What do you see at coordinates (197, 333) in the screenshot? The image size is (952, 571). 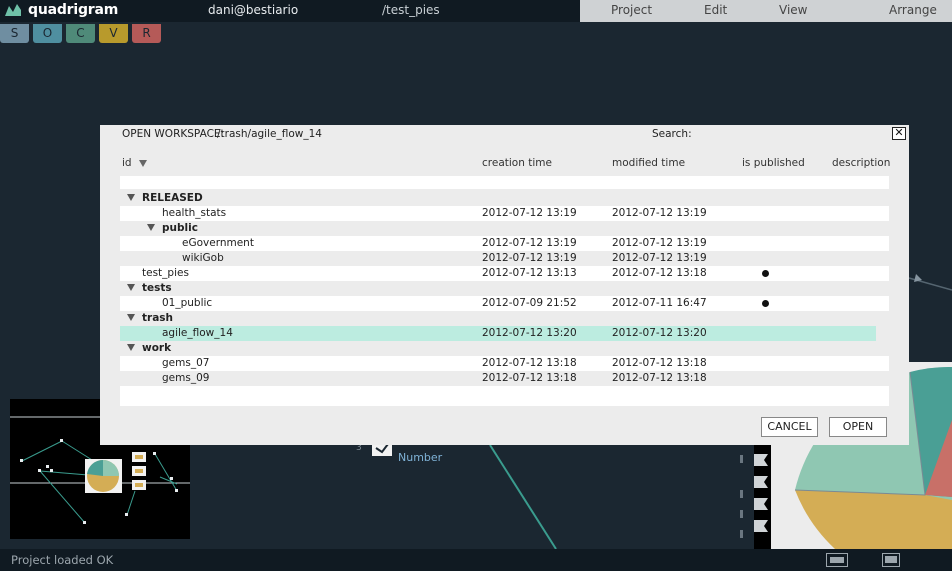 I see `row-name: agile_flow_14` at bounding box center [197, 333].